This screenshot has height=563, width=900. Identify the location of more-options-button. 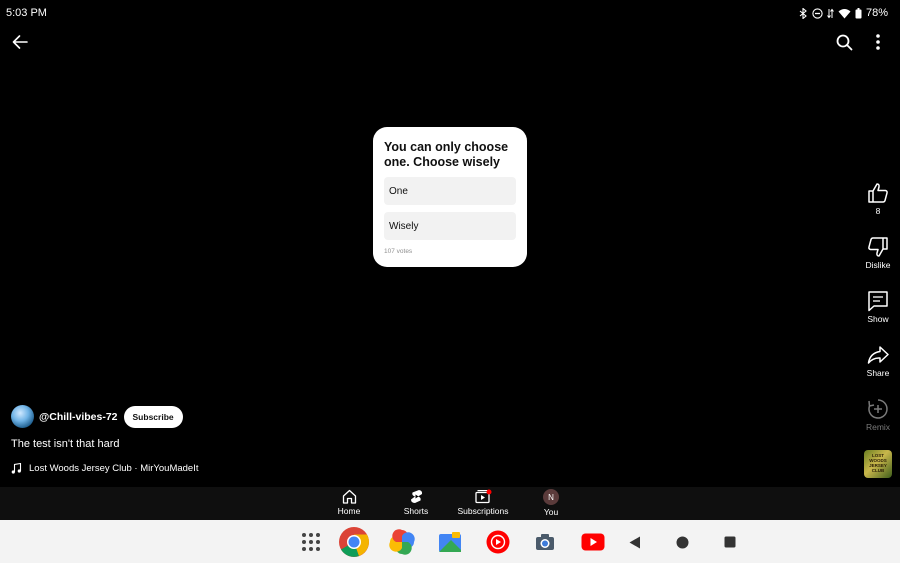
(878, 42).